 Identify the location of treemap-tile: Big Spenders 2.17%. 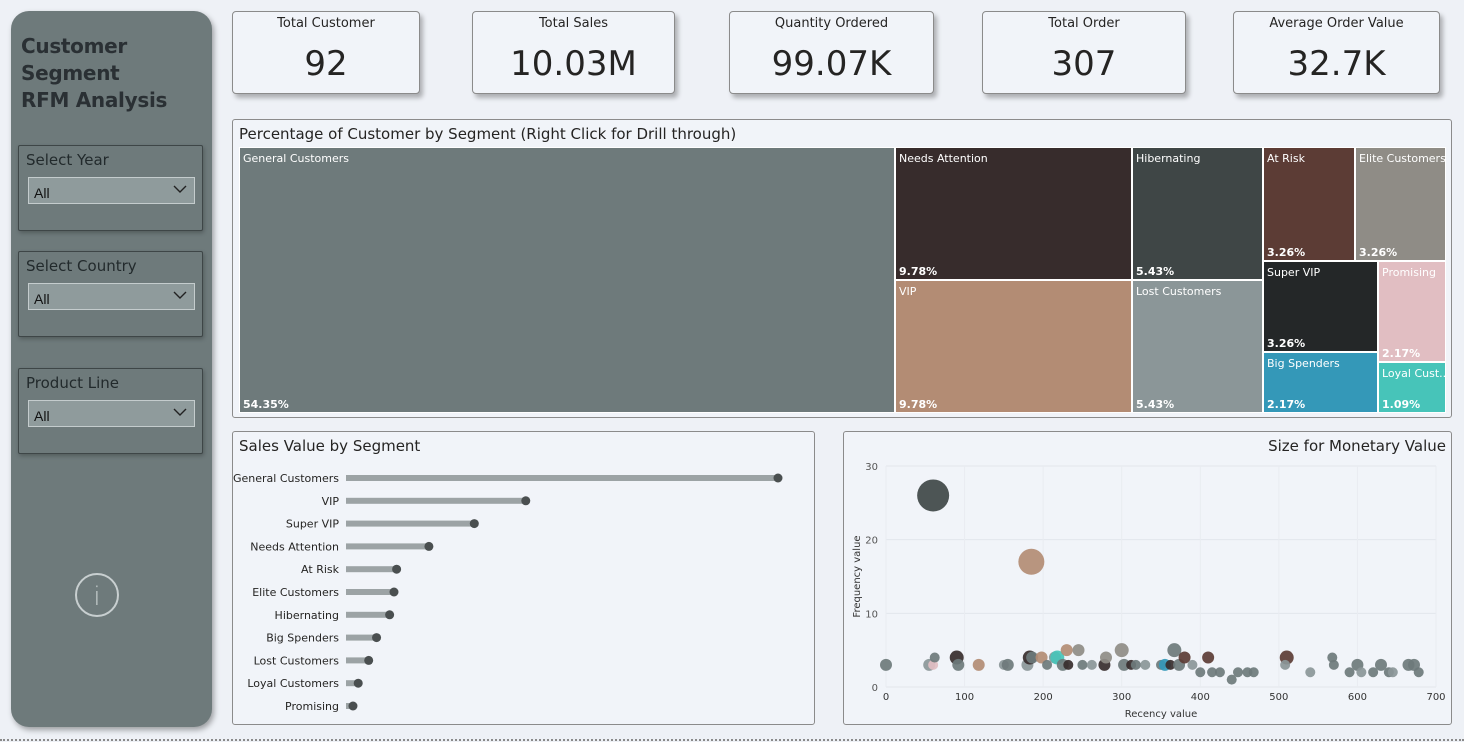
(1320, 382).